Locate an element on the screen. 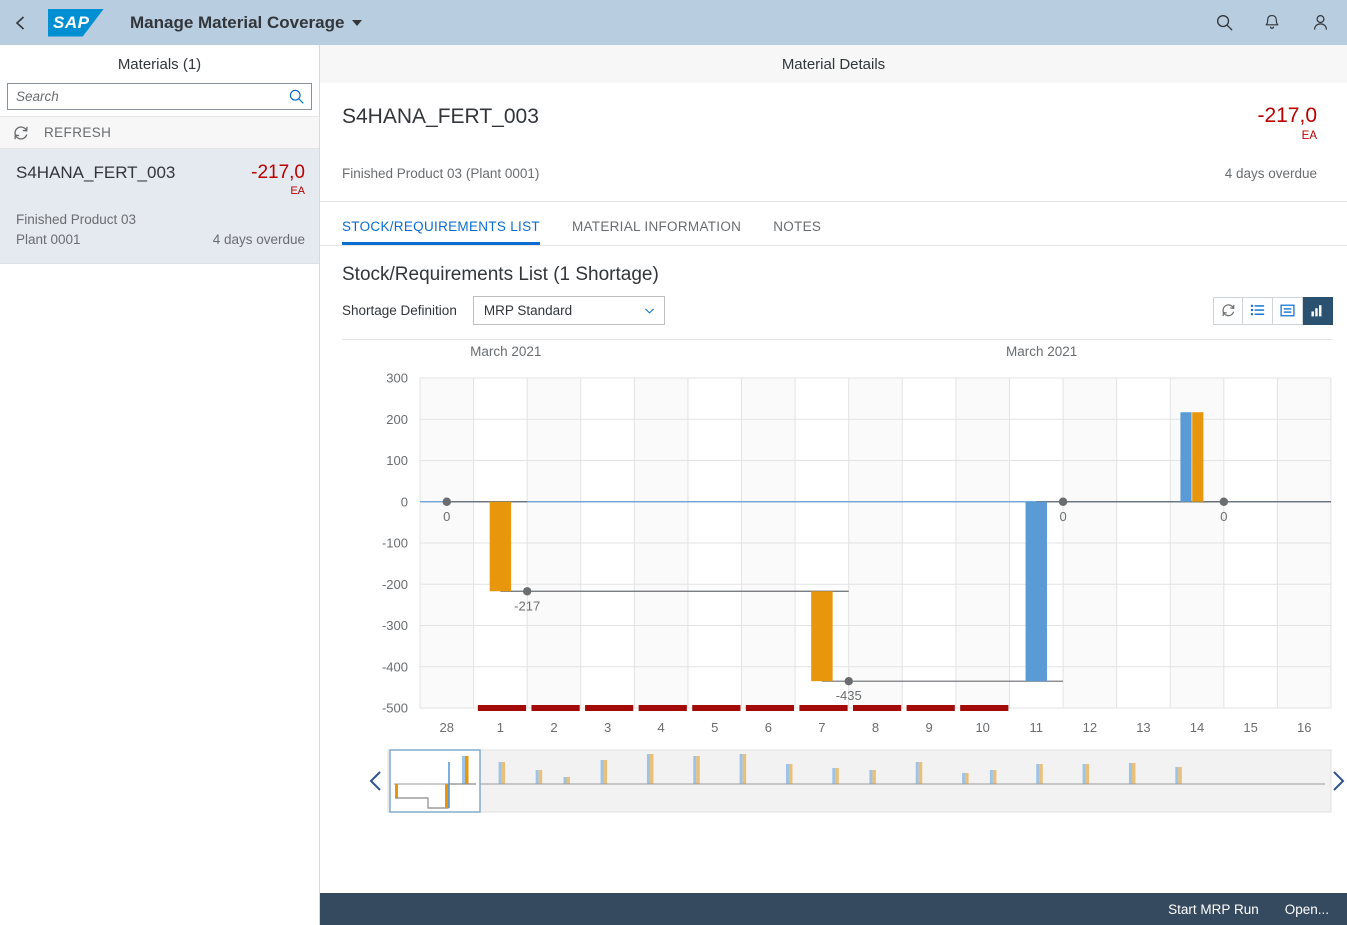 This screenshot has height=925, width=1347. shell-actions is located at coordinates (1279, 23).